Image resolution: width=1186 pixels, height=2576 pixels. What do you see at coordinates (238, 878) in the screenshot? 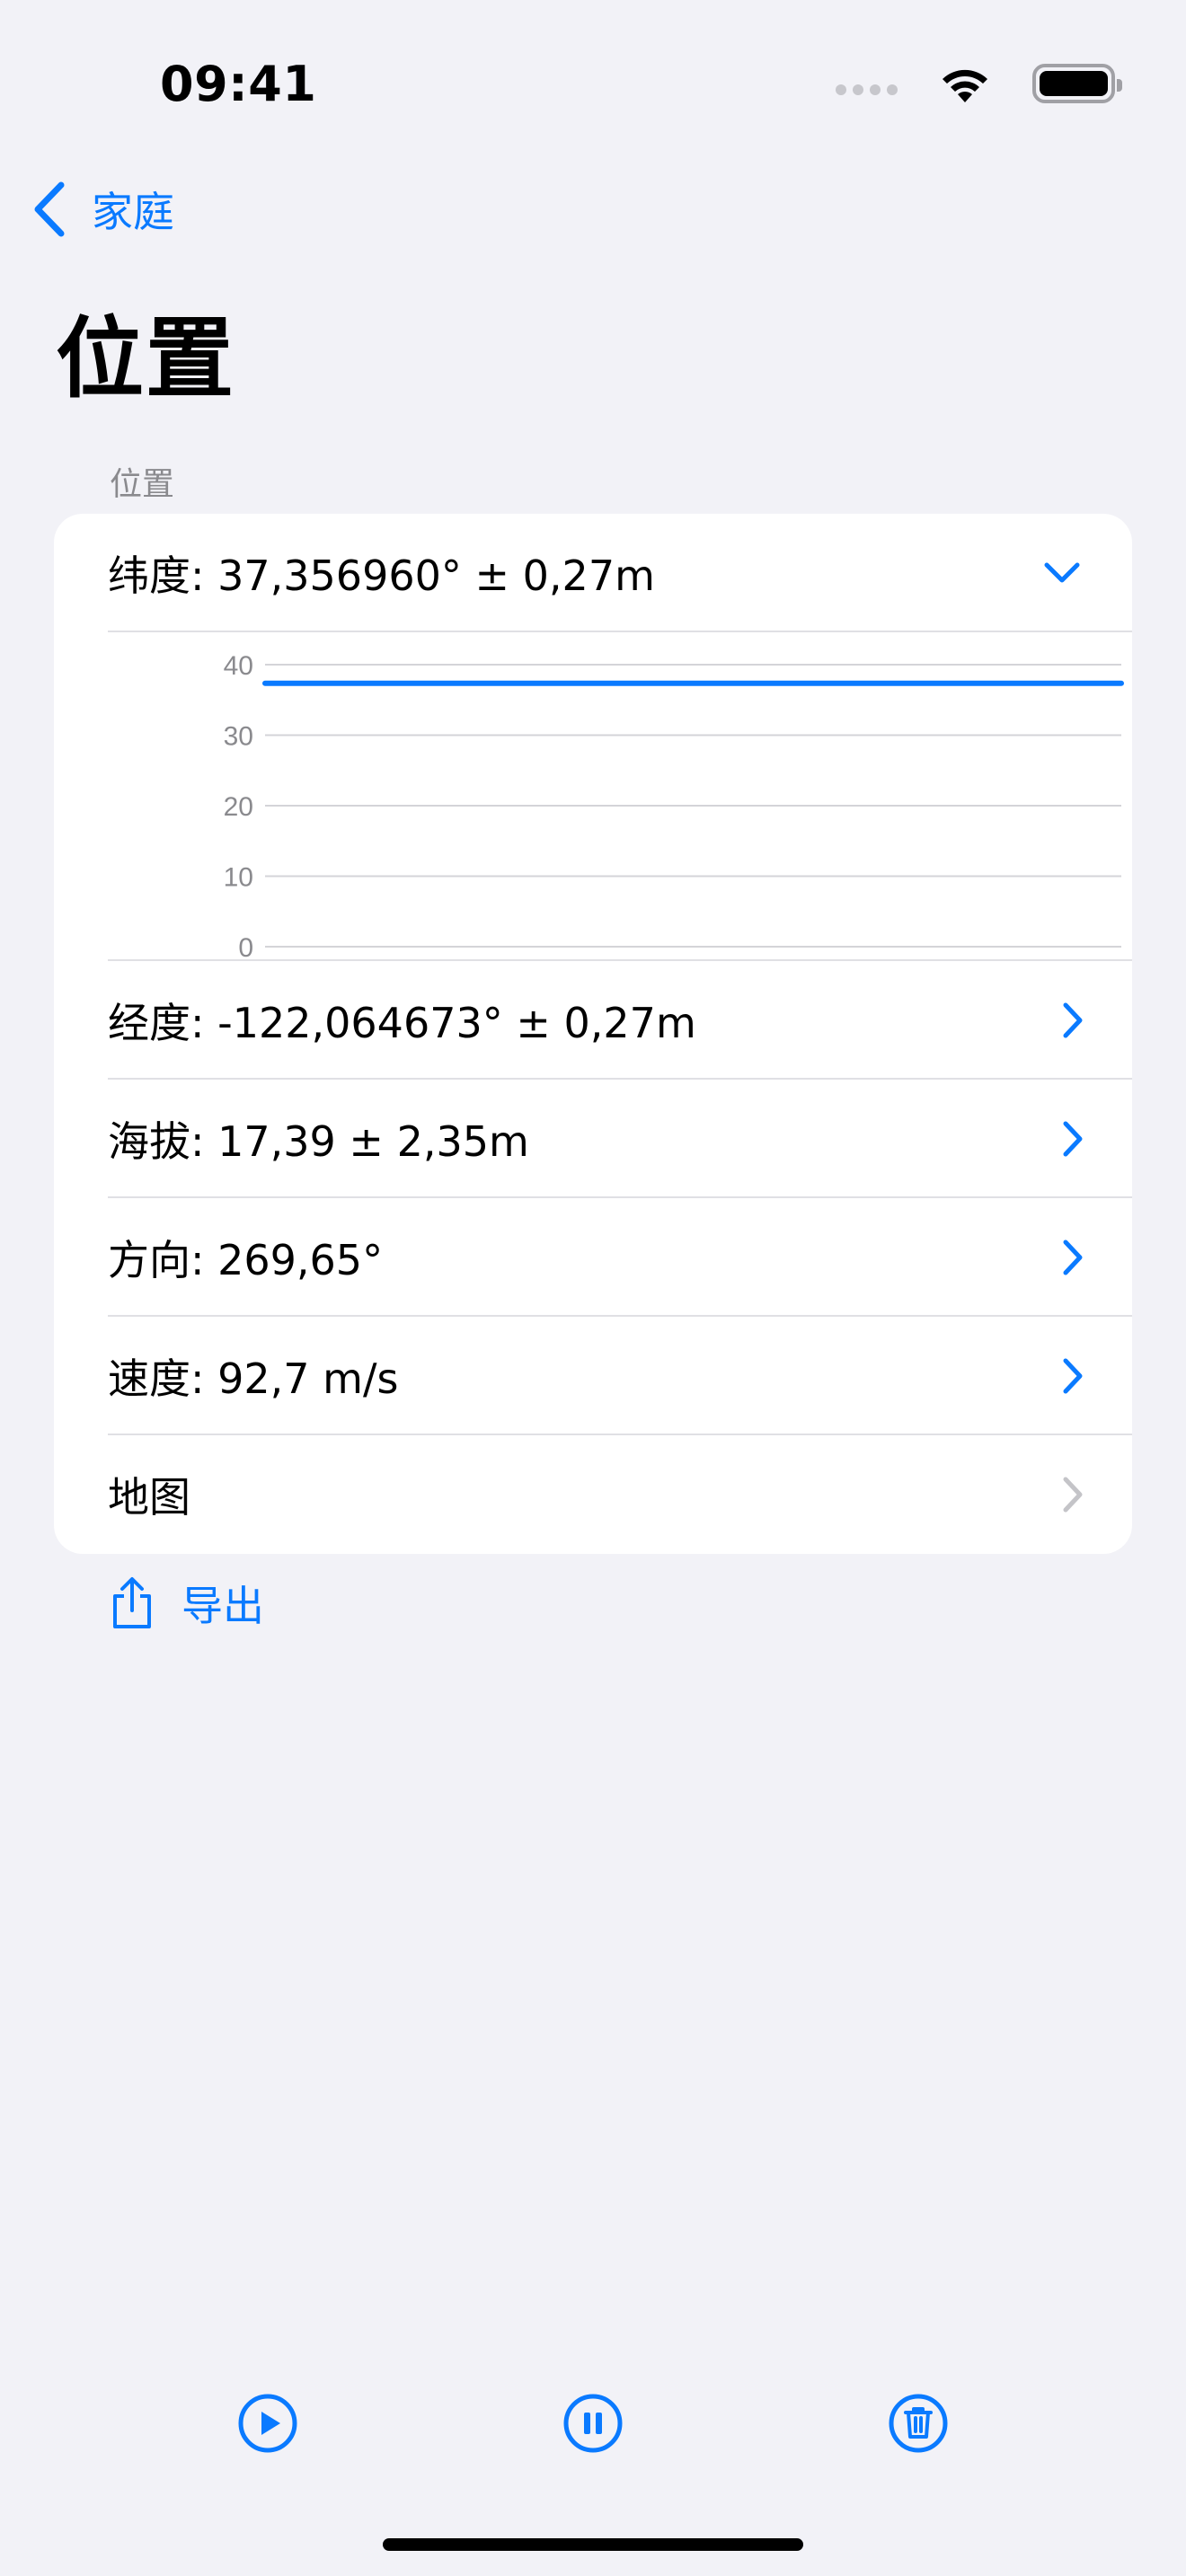
I see `chart-y-tick-label: 10` at bounding box center [238, 878].